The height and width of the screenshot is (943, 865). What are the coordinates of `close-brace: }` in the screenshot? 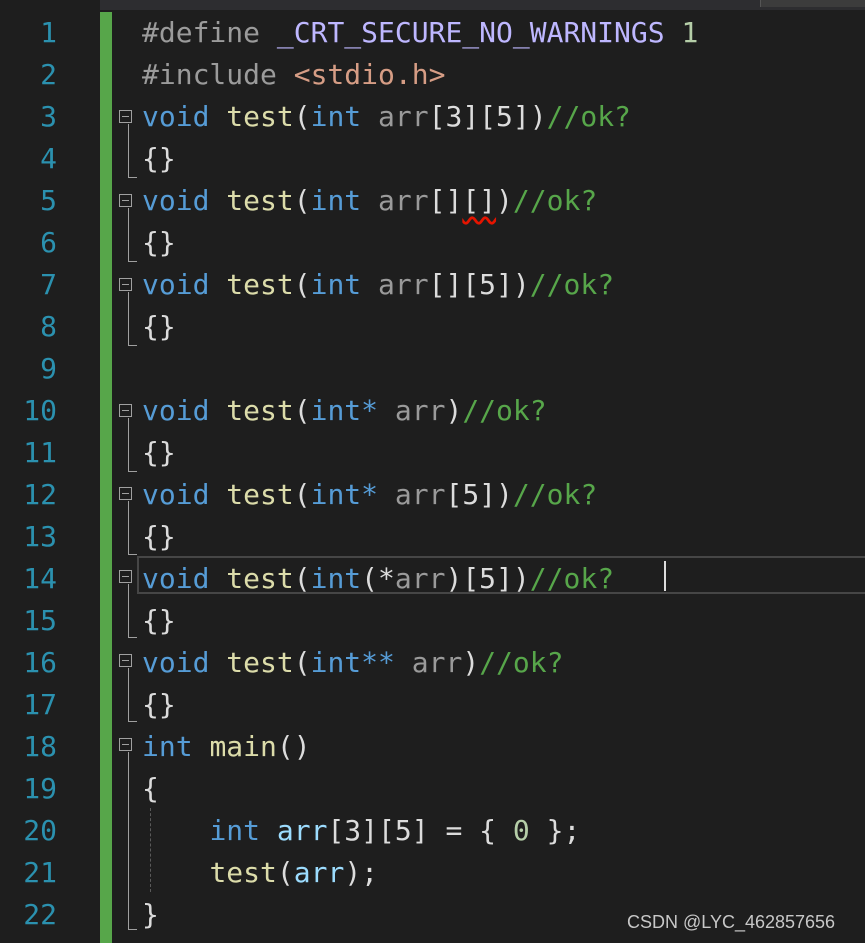 It's located at (150, 914).